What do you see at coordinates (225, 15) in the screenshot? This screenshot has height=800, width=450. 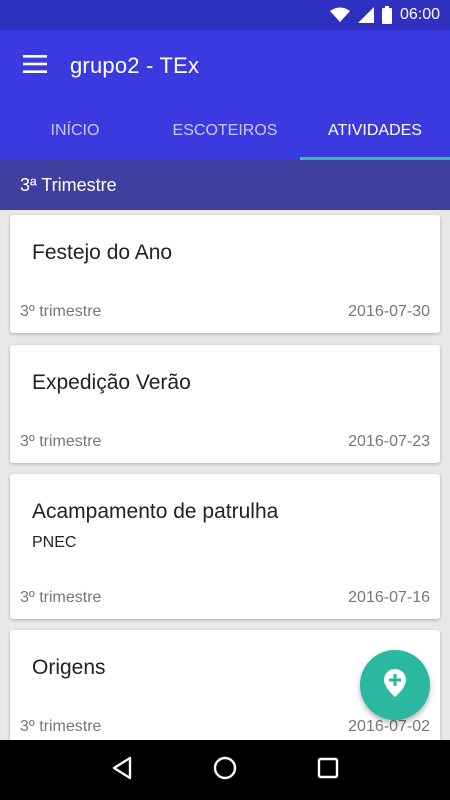 I see `status-bar: 06:00` at bounding box center [225, 15].